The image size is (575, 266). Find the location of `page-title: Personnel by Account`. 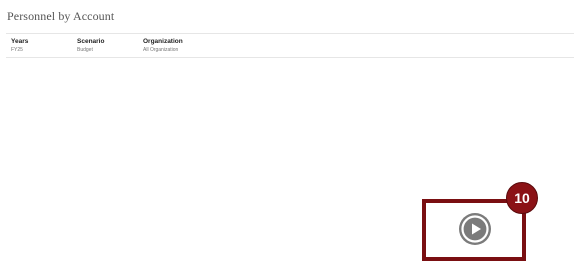

page-title: Personnel by Account is located at coordinates (61, 16).